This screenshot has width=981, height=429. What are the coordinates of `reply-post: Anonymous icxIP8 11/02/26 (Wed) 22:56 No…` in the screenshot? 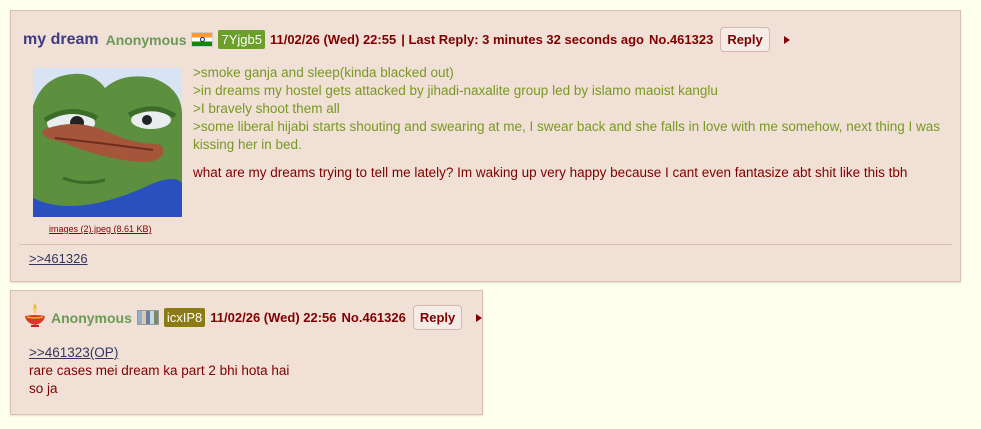 It's located at (246, 352).